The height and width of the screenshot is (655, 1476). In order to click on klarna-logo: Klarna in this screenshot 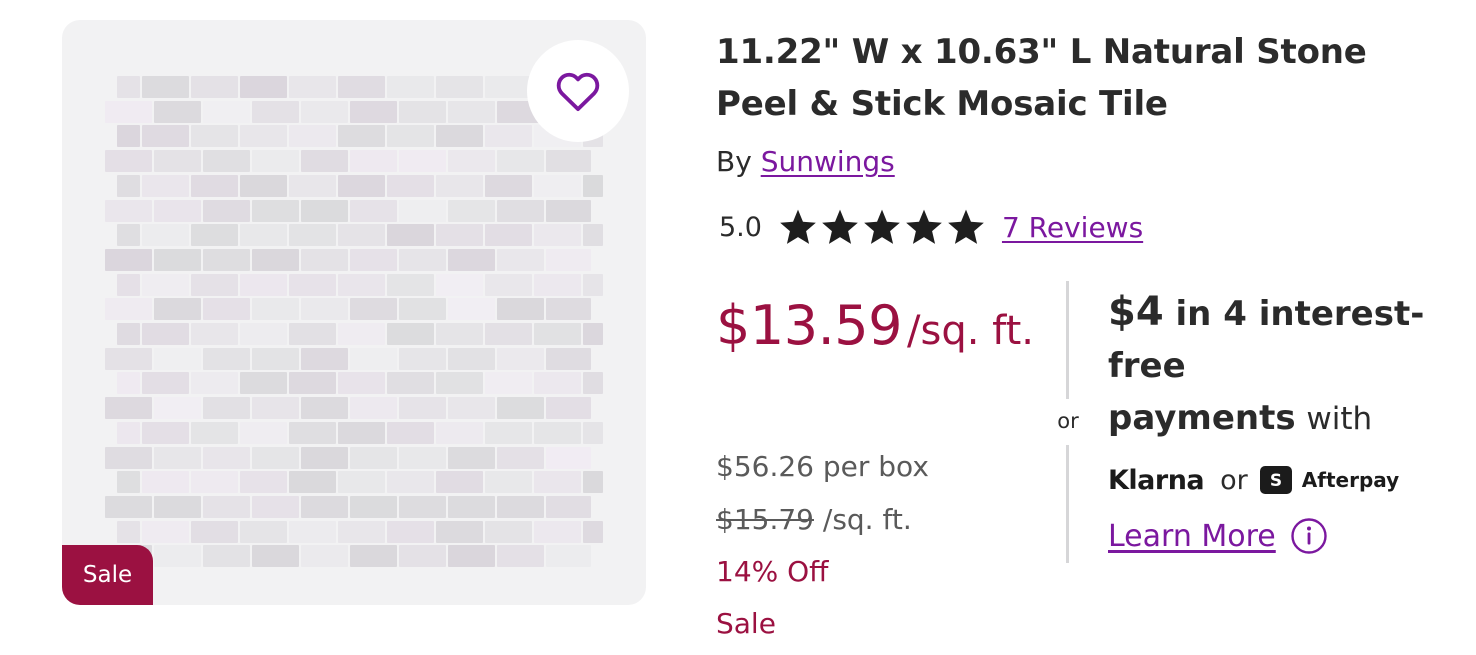, I will do `click(1156, 480)`.